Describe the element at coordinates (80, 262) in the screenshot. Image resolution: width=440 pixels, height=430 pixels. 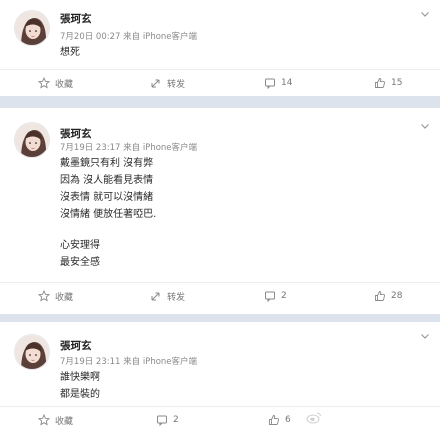
I see `post-text-line: 最安全感` at that location.